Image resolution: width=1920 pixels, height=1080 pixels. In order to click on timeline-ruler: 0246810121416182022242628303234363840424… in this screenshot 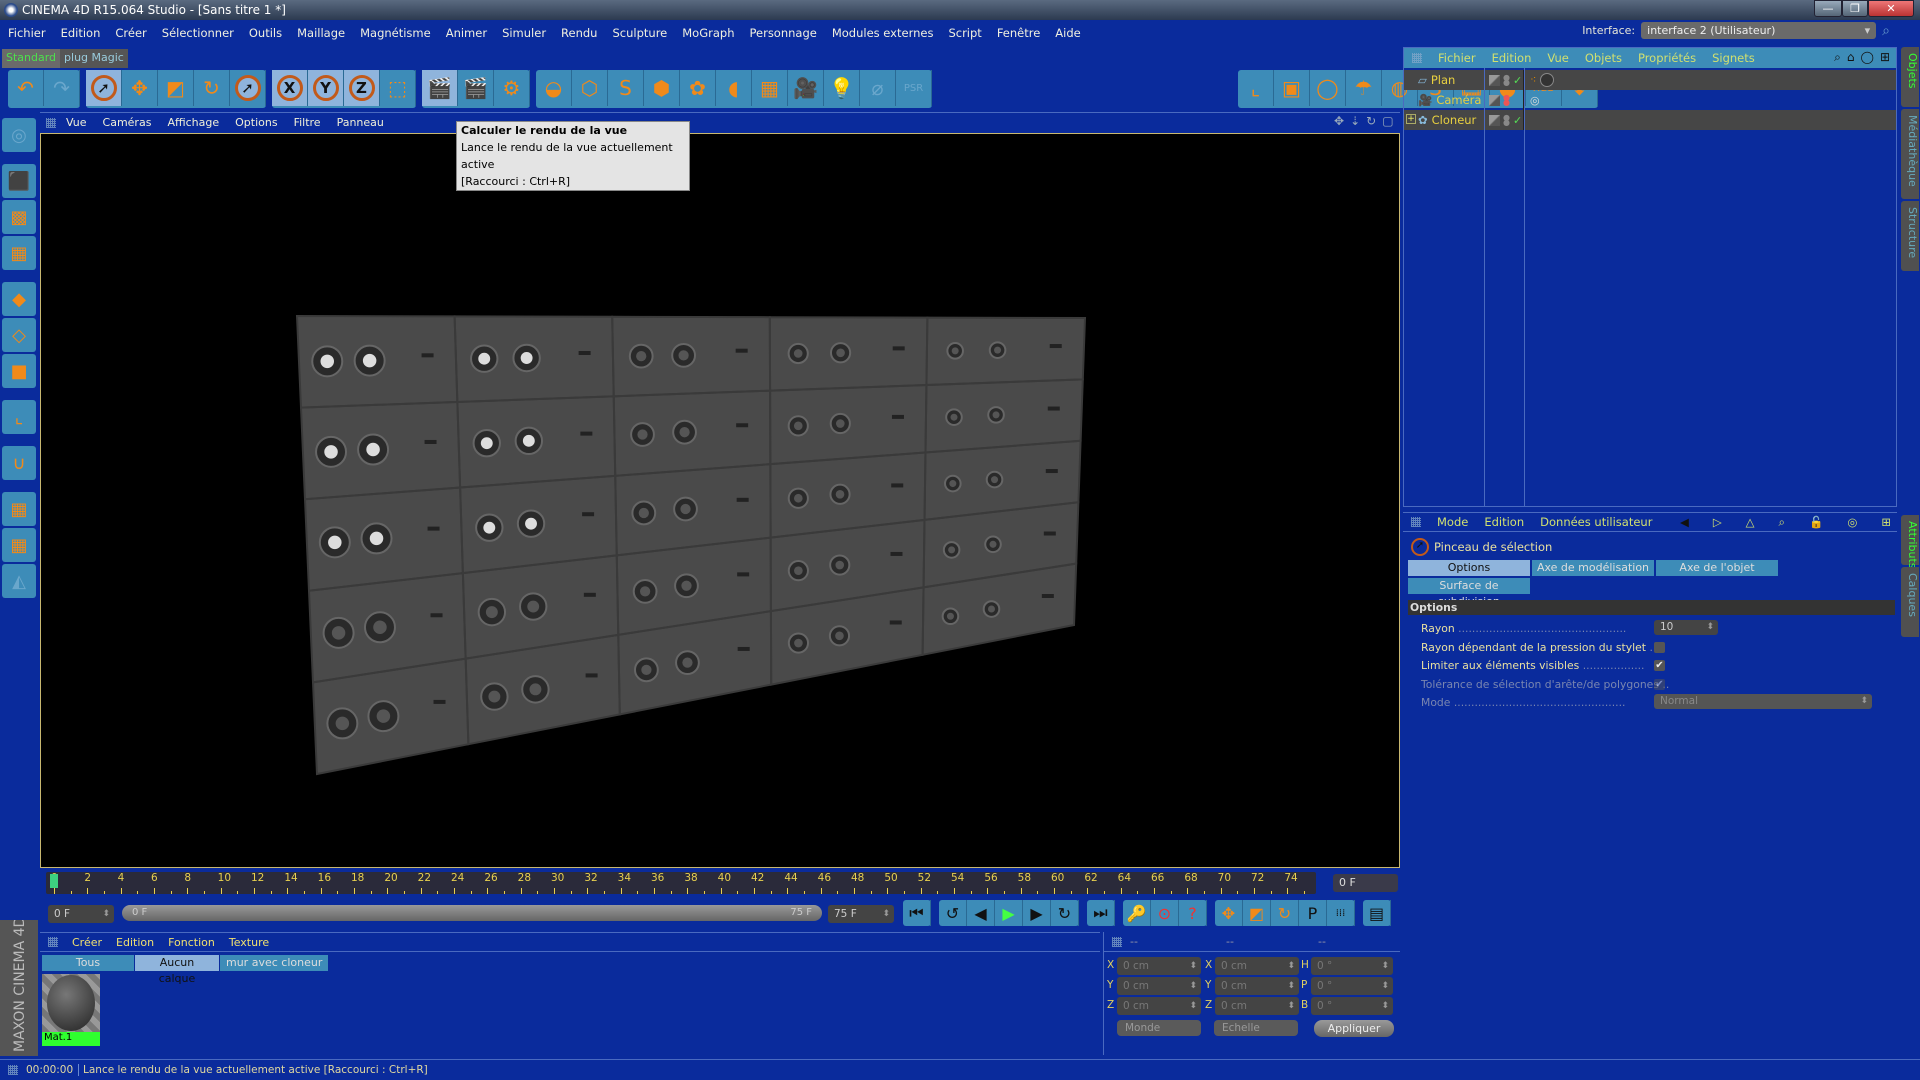, I will do `click(681, 883)`.